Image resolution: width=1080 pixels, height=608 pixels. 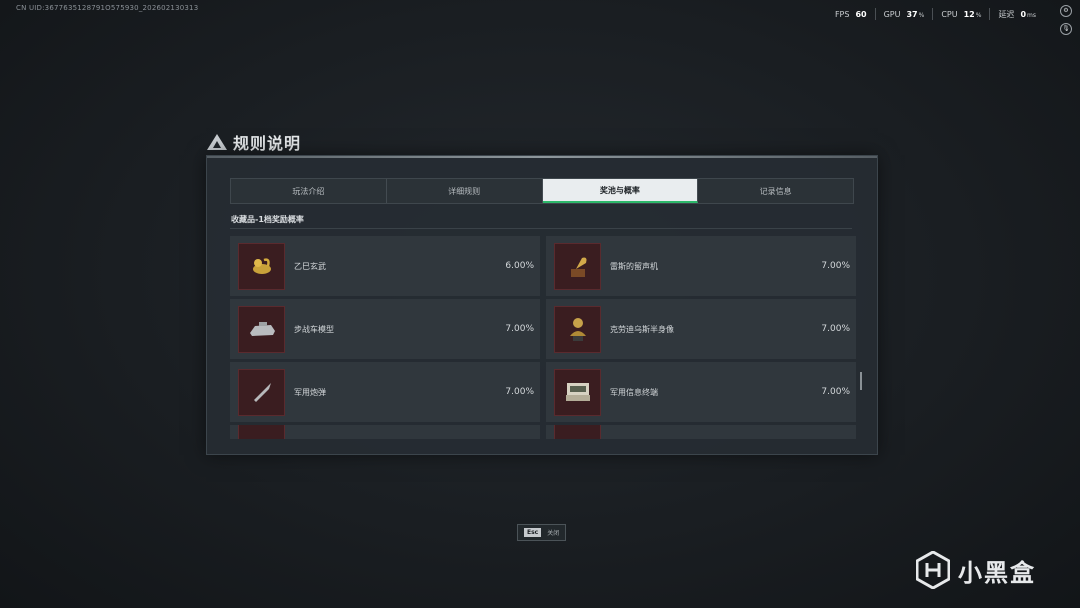 What do you see at coordinates (261, 392) in the screenshot?
I see `artillery-shell-icon` at bounding box center [261, 392].